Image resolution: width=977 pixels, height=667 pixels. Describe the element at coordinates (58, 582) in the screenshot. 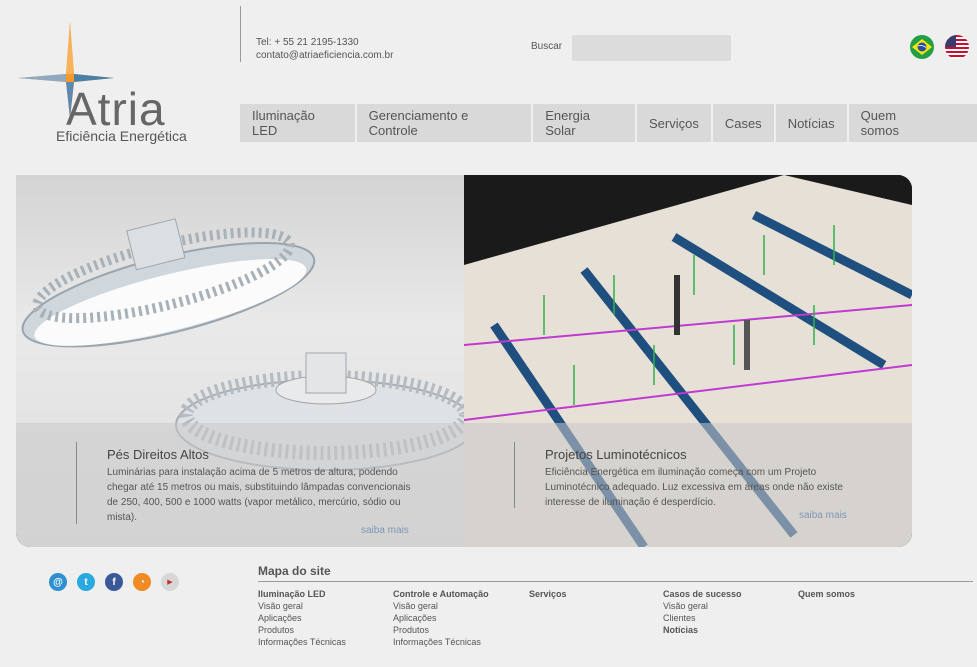

I see `email-icon: @` at that location.